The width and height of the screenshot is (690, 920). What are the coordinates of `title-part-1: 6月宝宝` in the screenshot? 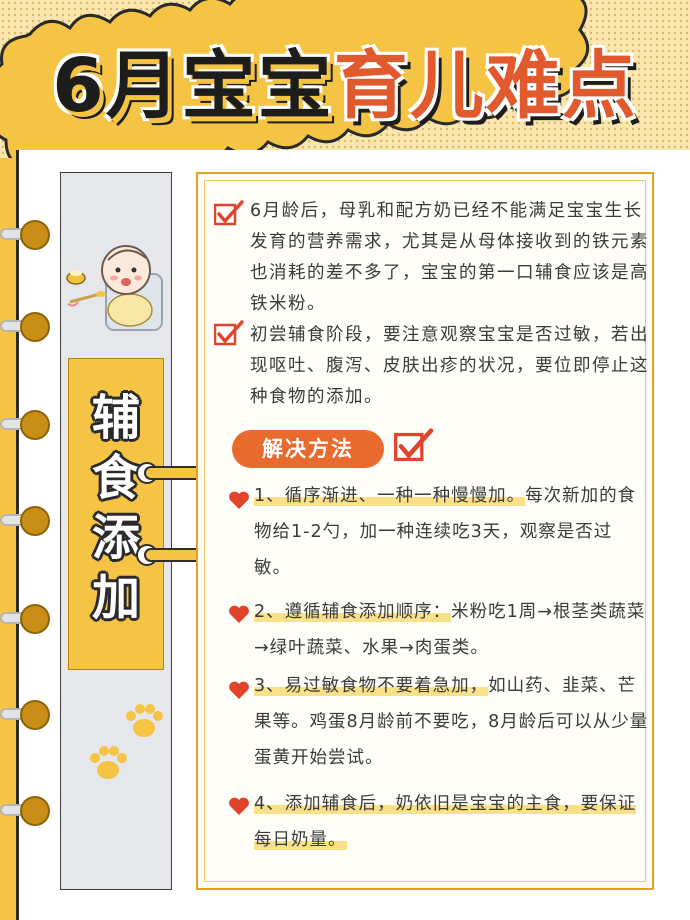 It's located at (193, 86).